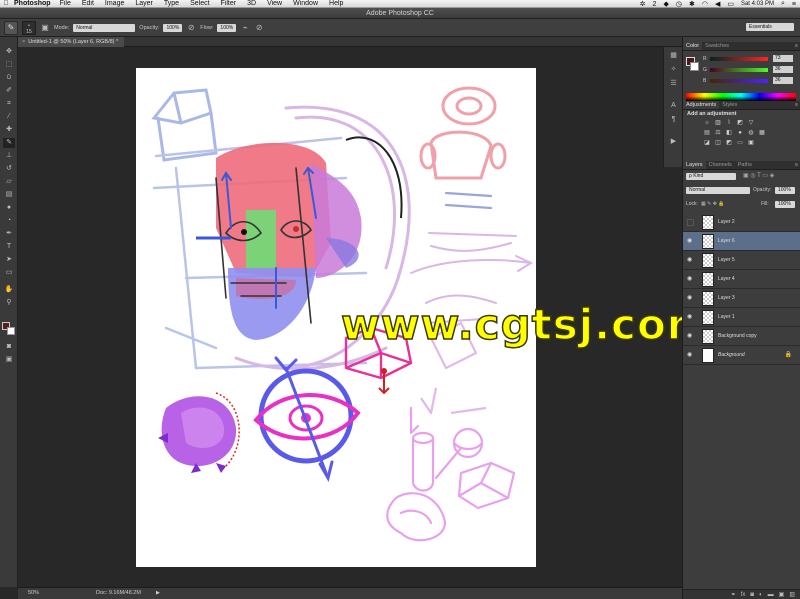 The image size is (800, 599). Describe the element at coordinates (783, 4) in the screenshot. I see `spotlight-icon: ⌕` at that location.